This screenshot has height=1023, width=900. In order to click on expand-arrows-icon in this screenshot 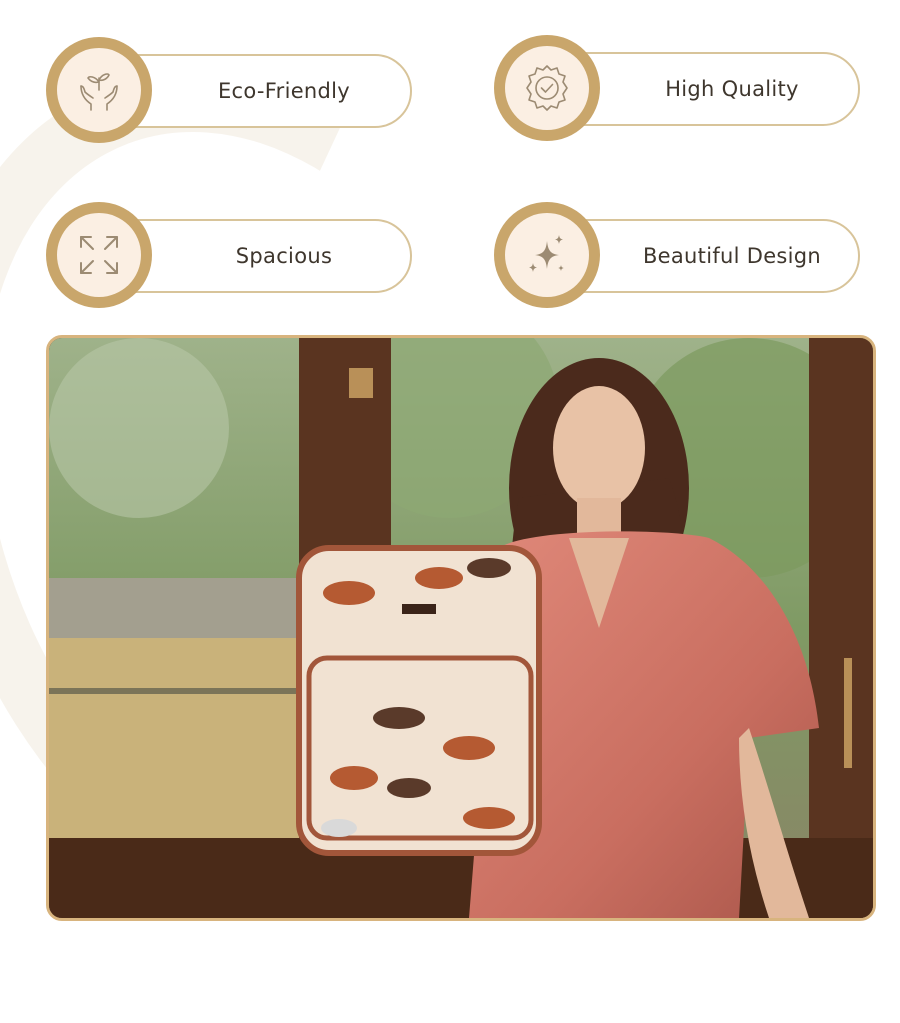, I will do `click(99, 255)`.